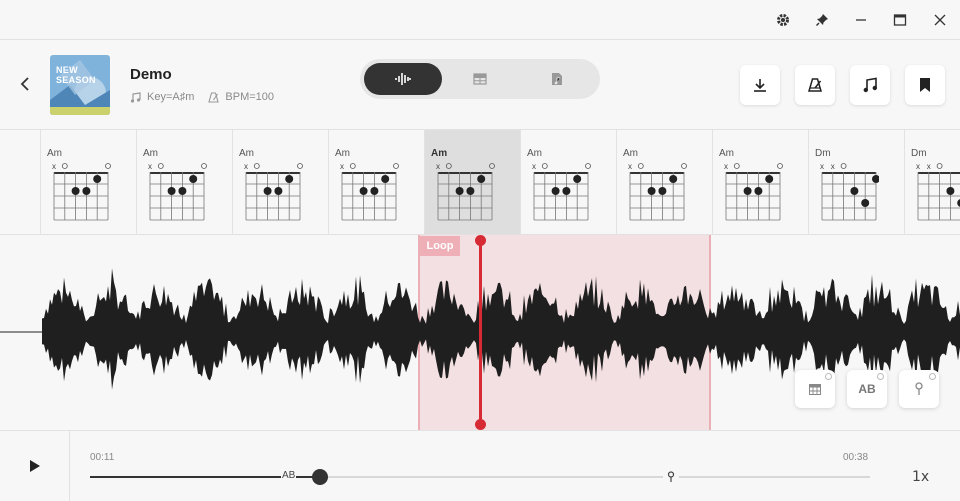  I want to click on key-info: Key=A♯m, so click(162, 97).